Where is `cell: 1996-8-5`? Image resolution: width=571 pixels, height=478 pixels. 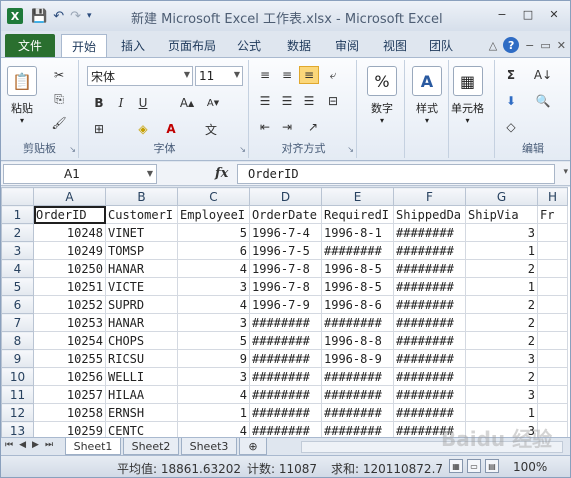 cell: 1996-8-5 is located at coordinates (357, 268).